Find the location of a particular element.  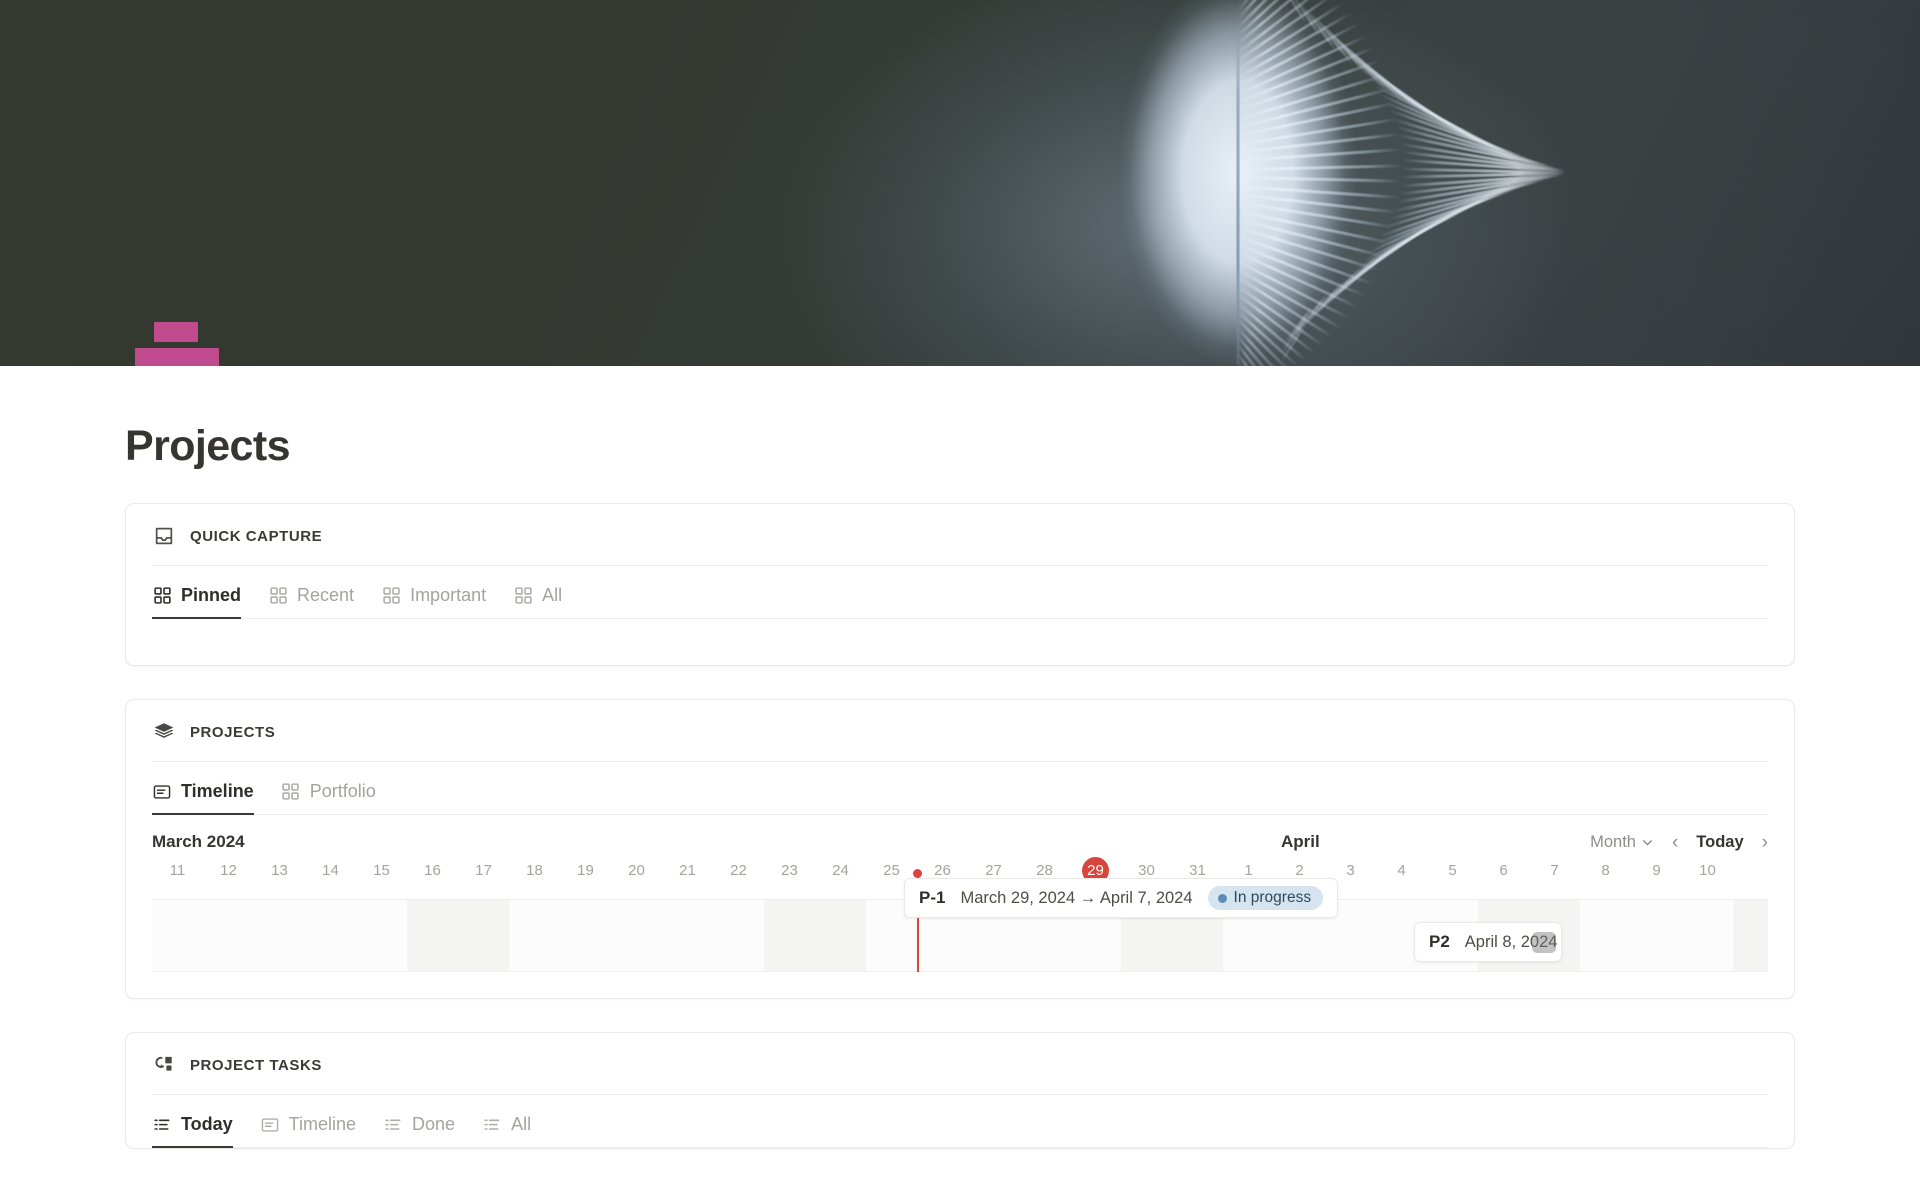

quick-capture-tabs: Pinned Recent Important All is located at coordinates (960, 593).